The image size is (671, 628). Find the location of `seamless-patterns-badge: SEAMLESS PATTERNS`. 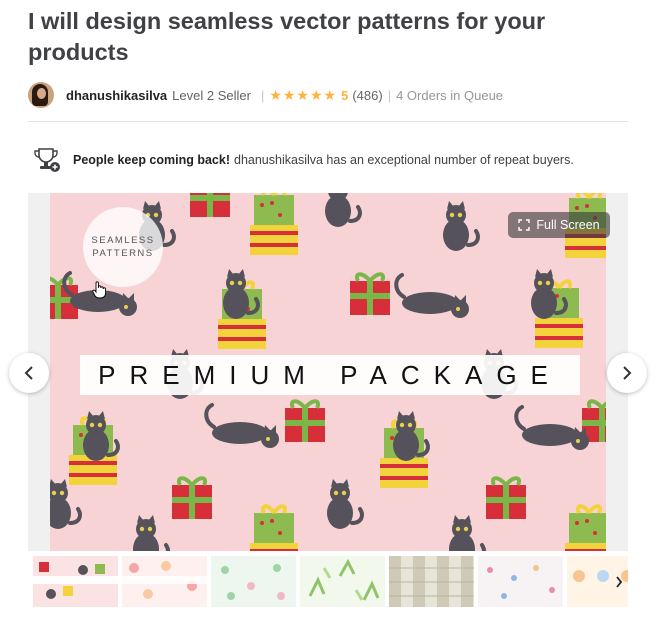

seamless-patterns-badge: SEAMLESS PATTERNS is located at coordinates (123, 247).